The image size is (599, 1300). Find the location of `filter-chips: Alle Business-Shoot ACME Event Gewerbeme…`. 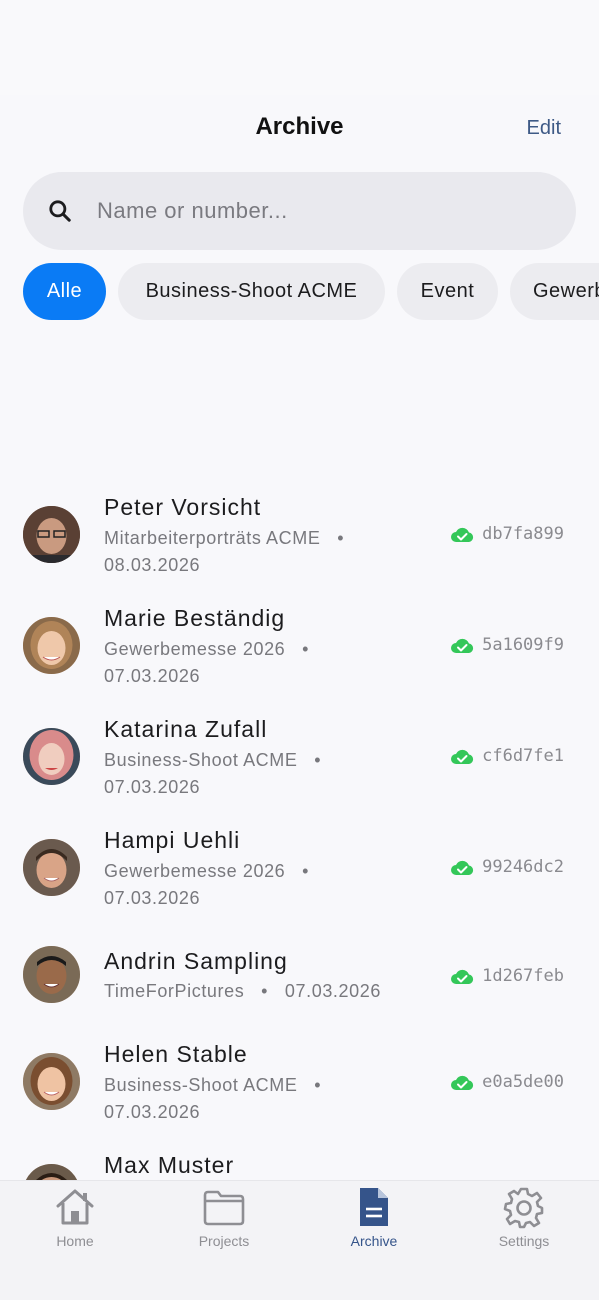

filter-chips: Alle Business-Shoot ACME Event Gewerbeme… is located at coordinates (311, 291).